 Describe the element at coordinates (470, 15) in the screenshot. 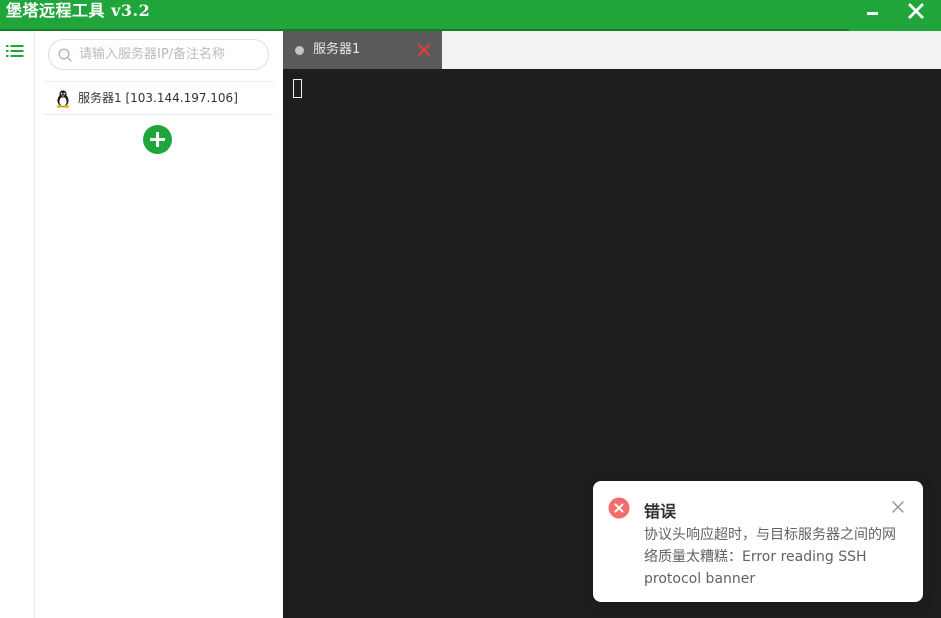

I see `title-bar: 堡塔远程工具 v3.2` at that location.